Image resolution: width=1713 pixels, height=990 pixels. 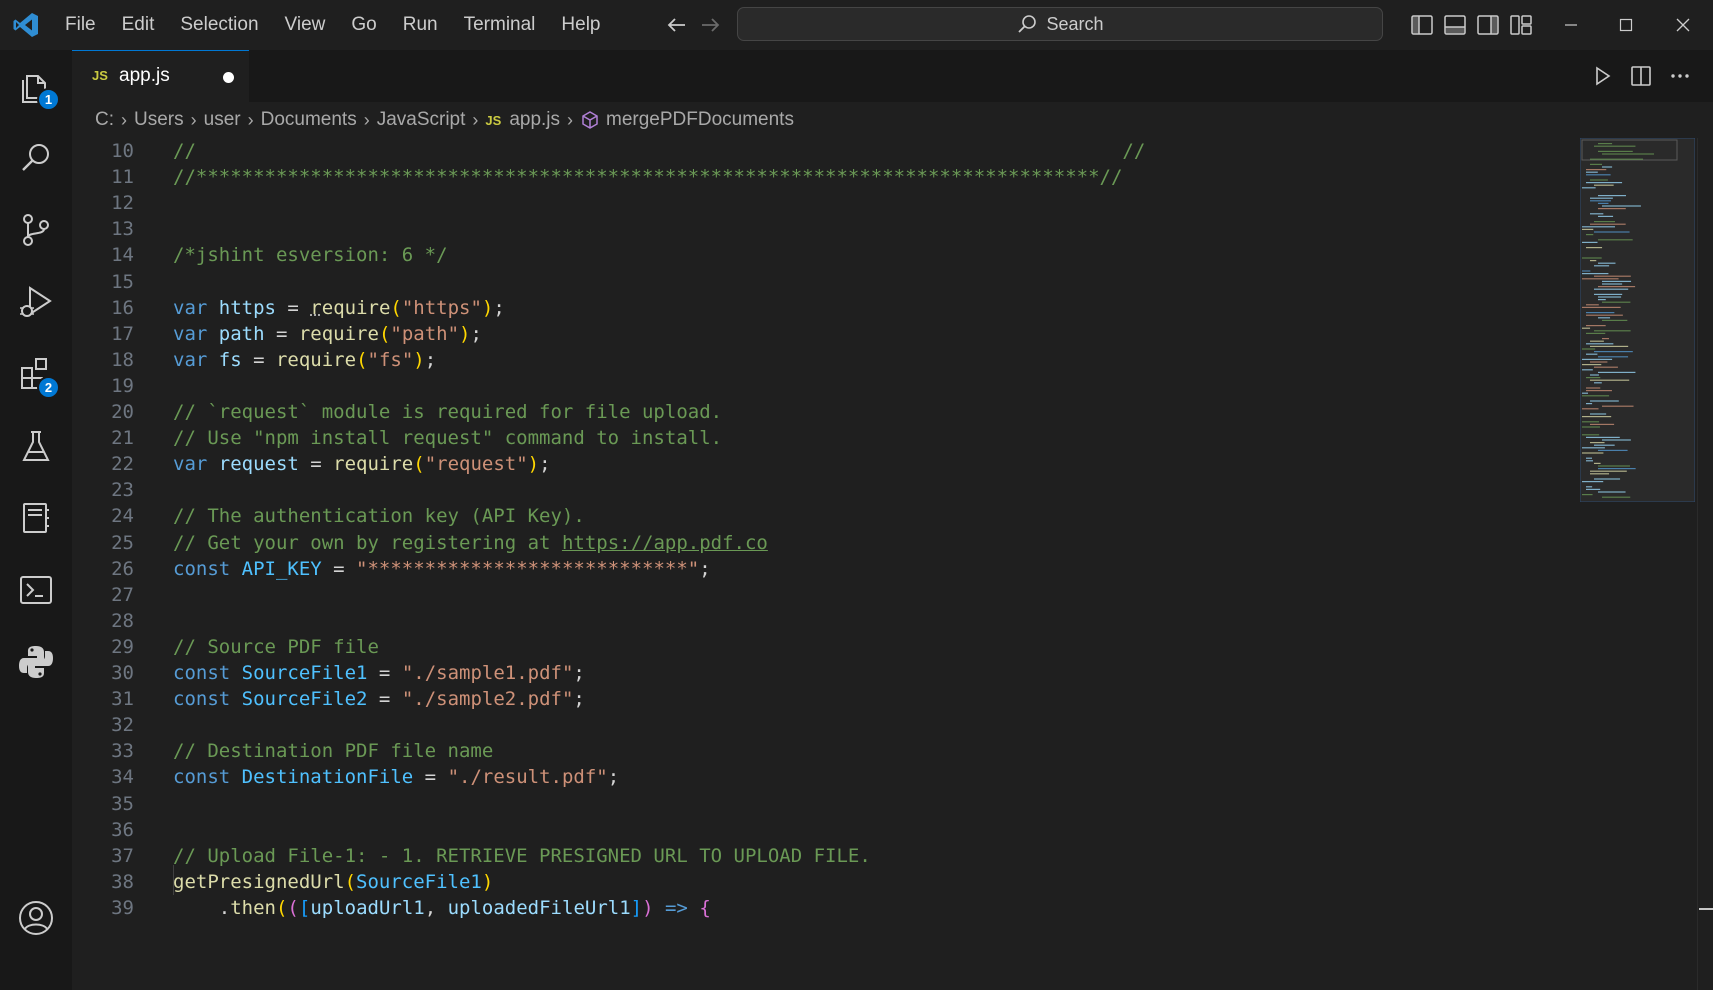 I want to click on code-line: 12, so click(x=822, y=203).